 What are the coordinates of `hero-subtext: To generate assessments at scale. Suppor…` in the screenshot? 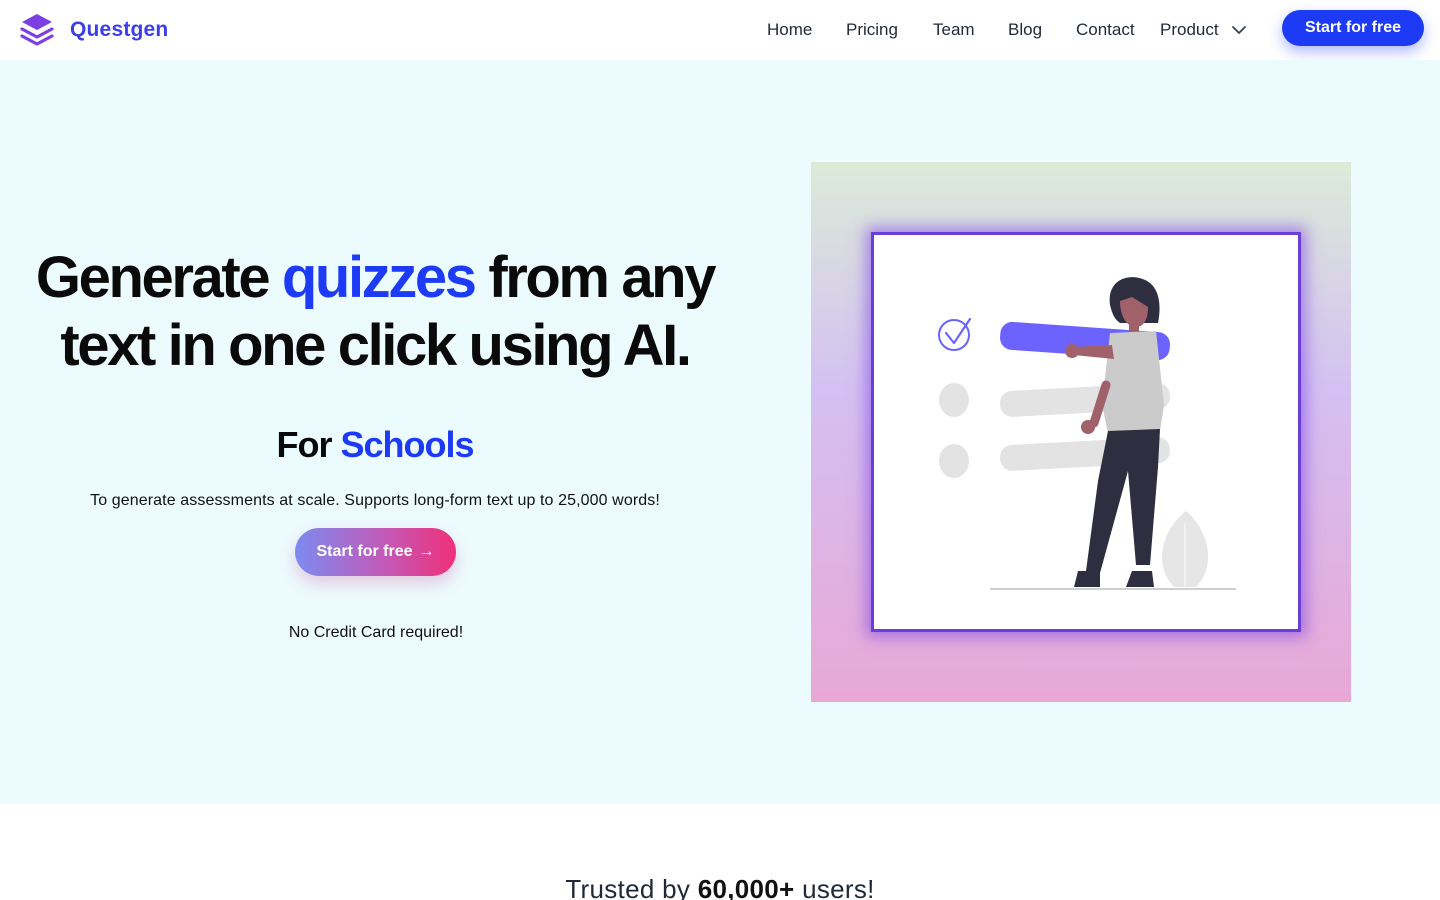 It's located at (375, 500).